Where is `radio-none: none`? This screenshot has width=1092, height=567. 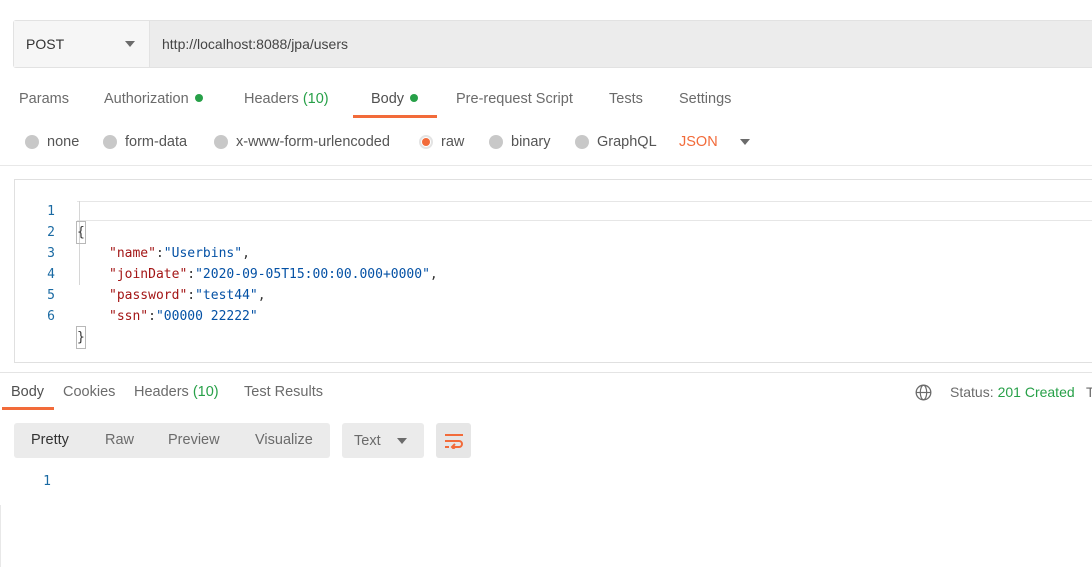 radio-none: none is located at coordinates (52, 142).